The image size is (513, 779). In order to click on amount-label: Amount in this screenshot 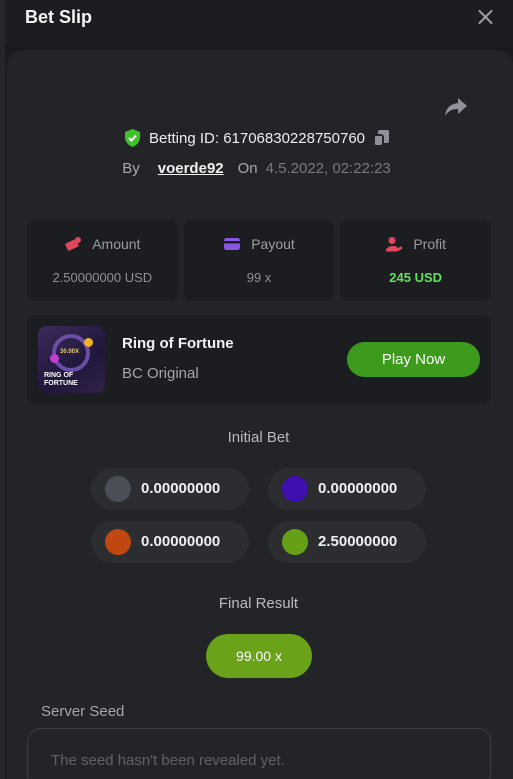, I will do `click(116, 244)`.